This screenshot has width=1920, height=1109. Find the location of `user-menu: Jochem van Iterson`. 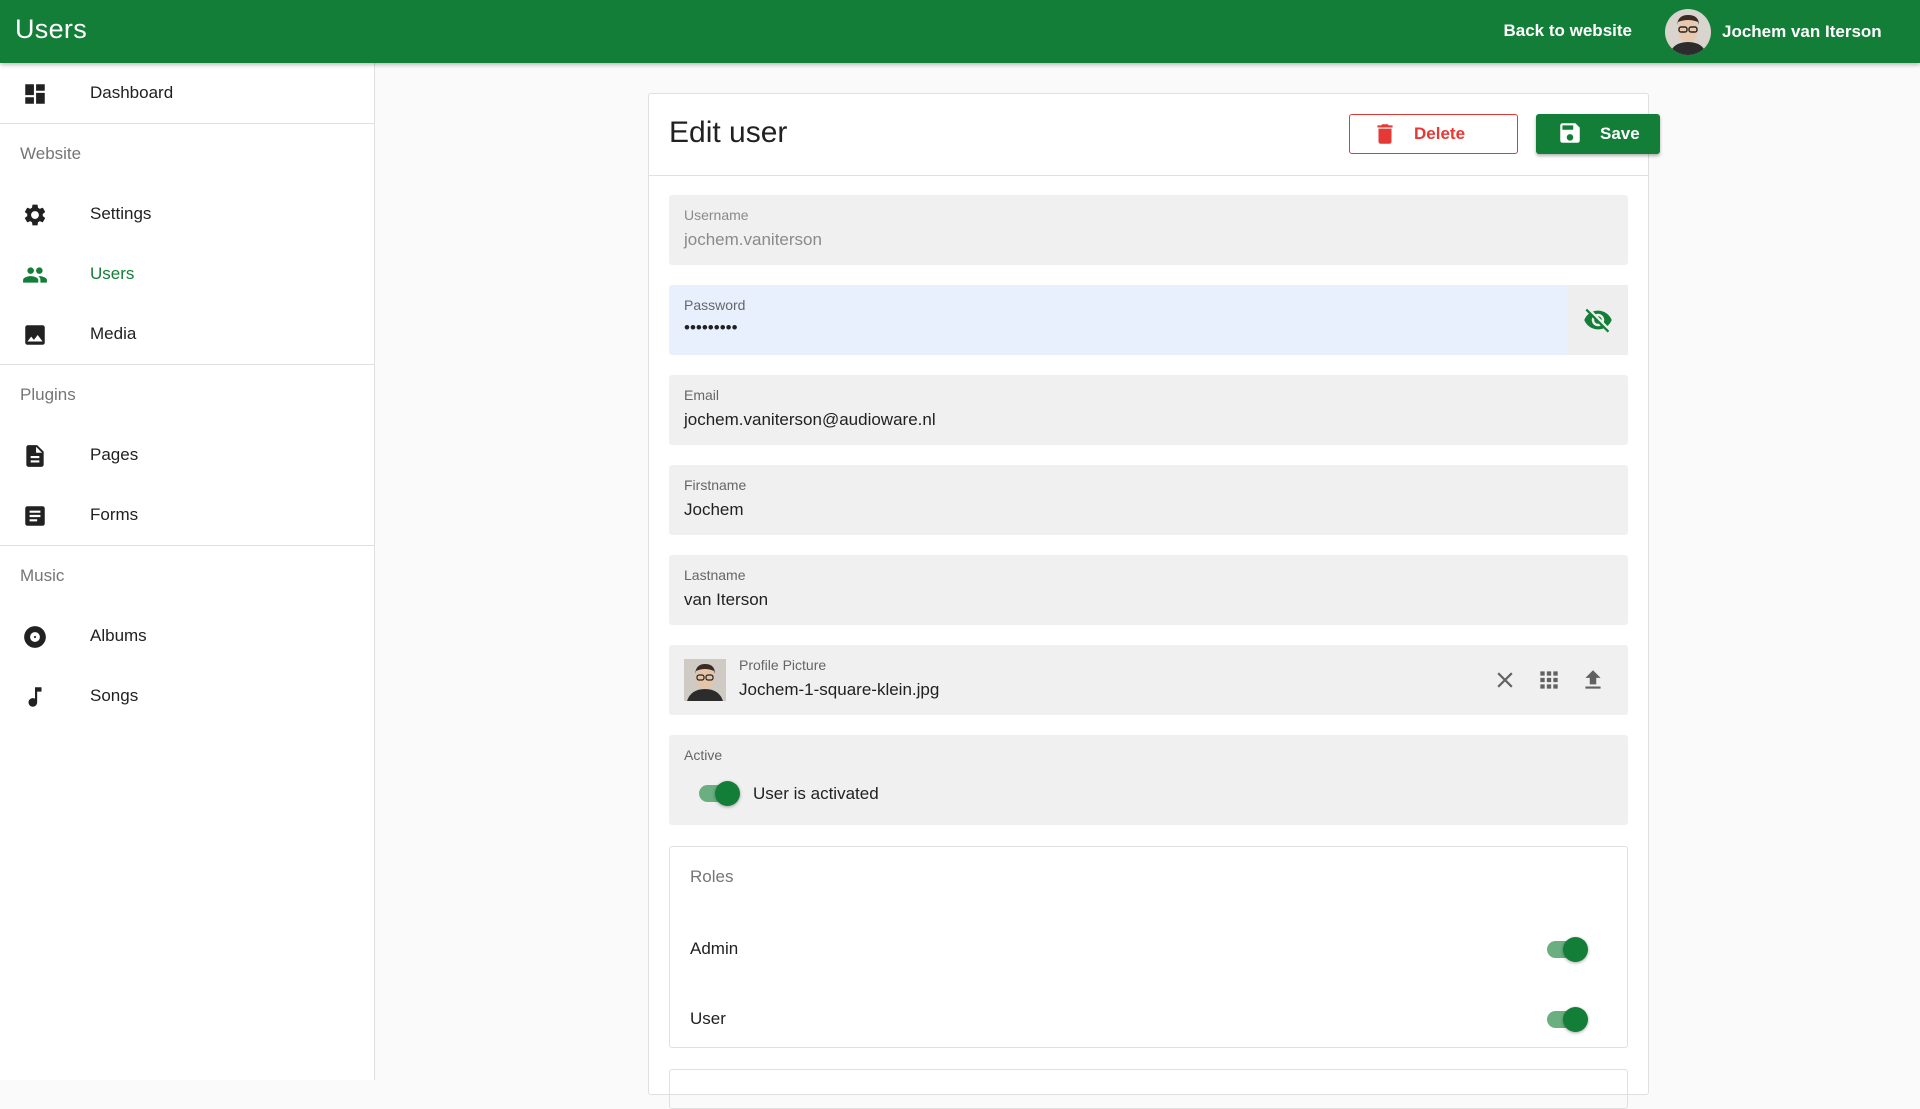

user-menu: Jochem van Iterson is located at coordinates (1792, 31).